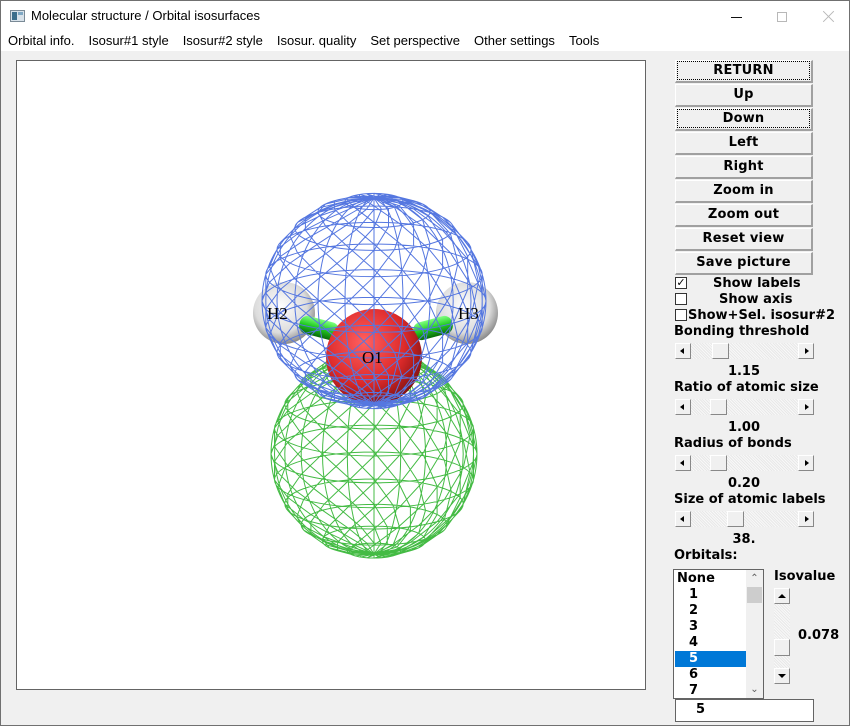 This screenshot has height=726, width=850. I want to click on size-atomic-labels-value: 38., so click(744, 539).